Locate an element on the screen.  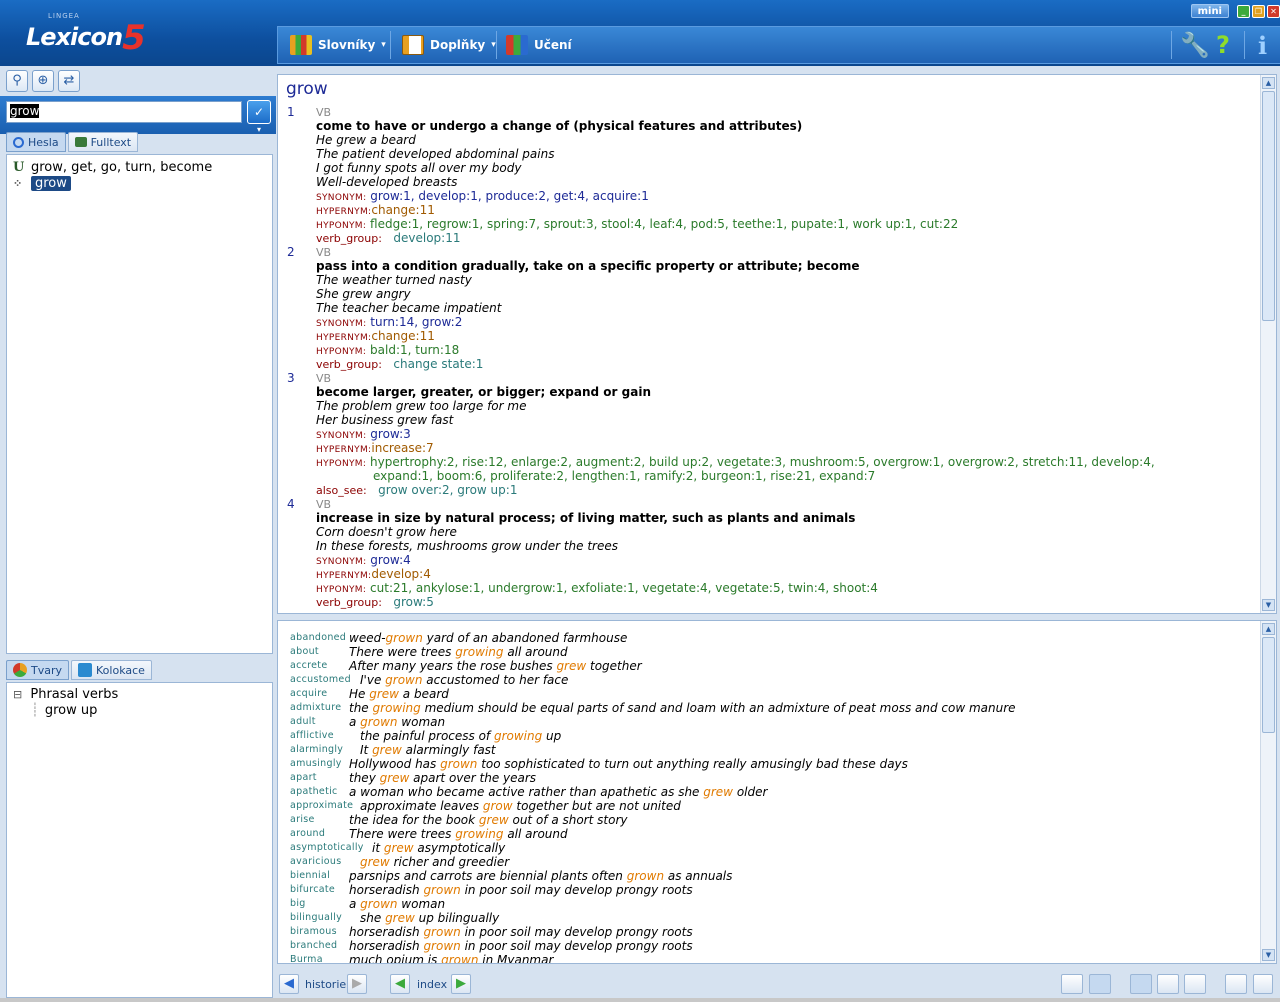
puzzle-icon is located at coordinates (85, 670).